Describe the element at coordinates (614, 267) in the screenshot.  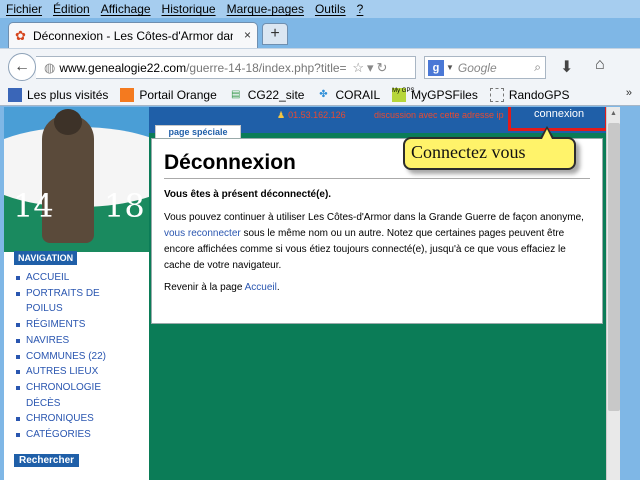
I see `scrollbar-thumb` at that location.